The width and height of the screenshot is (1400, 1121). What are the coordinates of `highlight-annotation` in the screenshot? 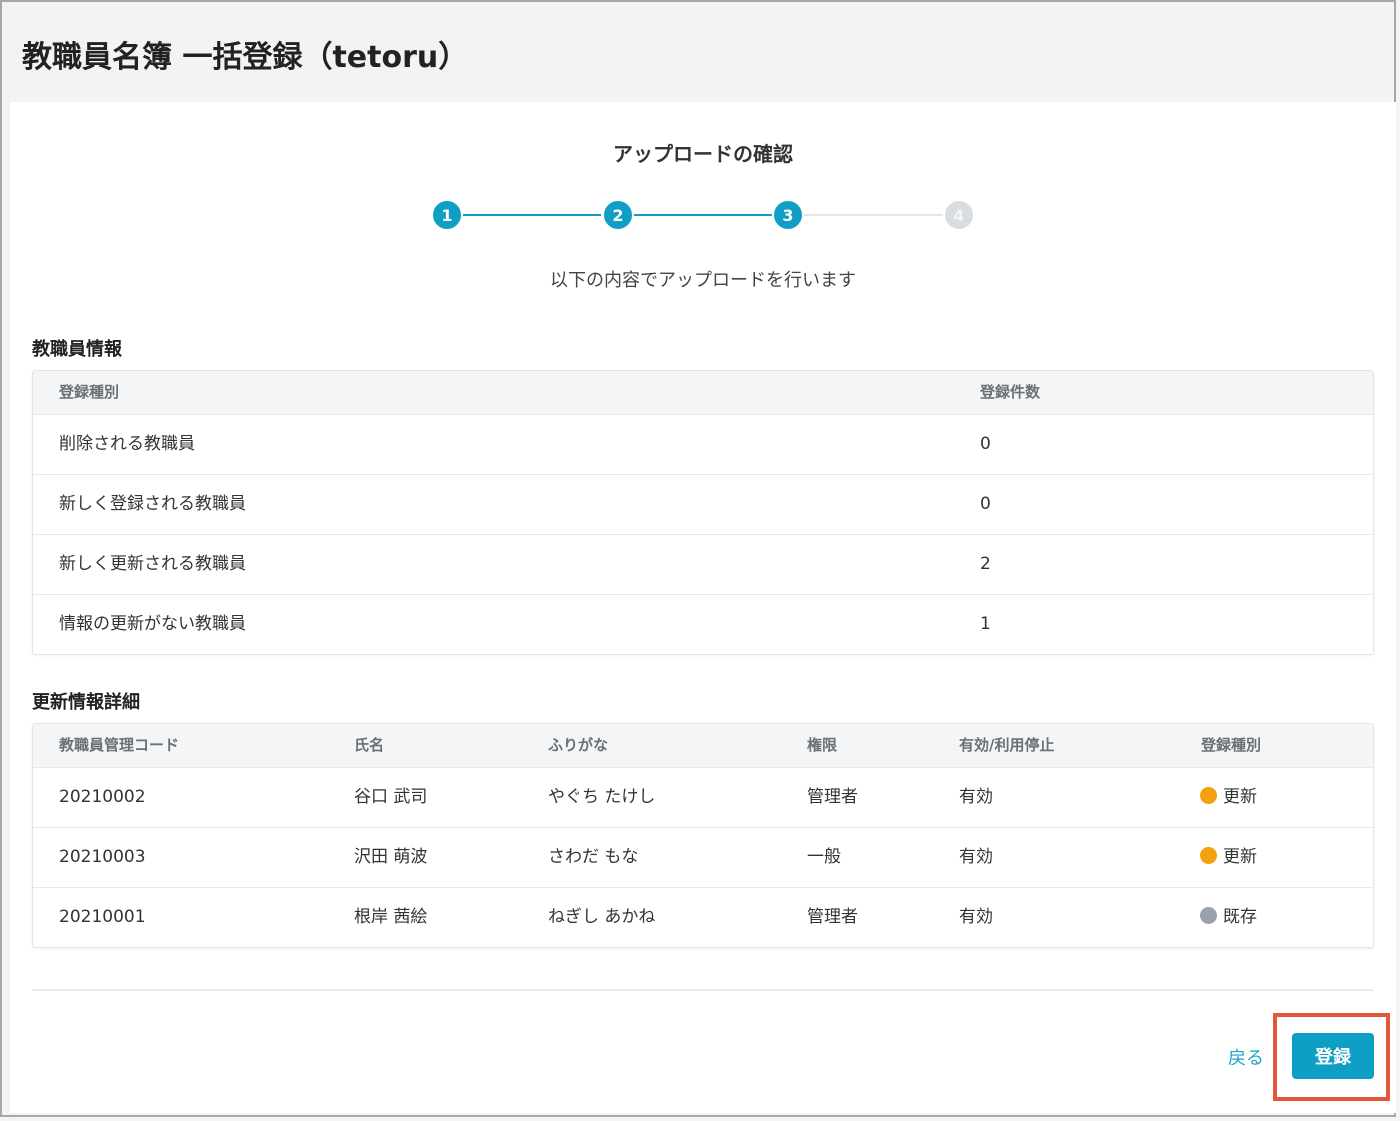 It's located at (1331, 1057).